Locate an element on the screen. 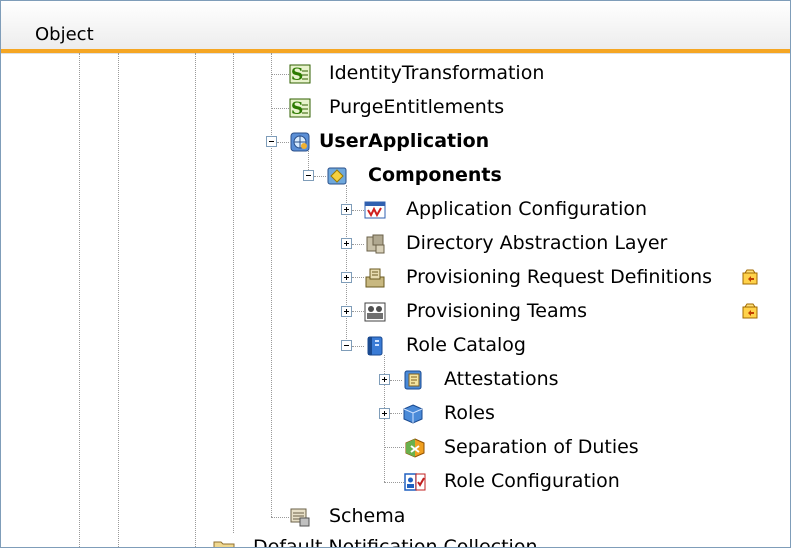 The width and height of the screenshot is (791, 548). tree-item-default-notification-collection: Default Notification Collection is located at coordinates (393, 540).